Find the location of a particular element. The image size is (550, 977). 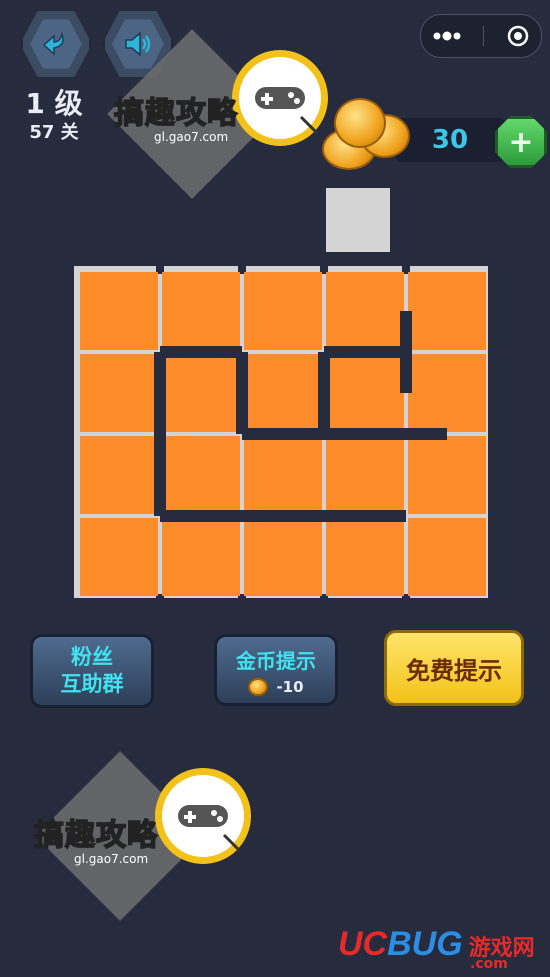

watermark-title: 搞趣攻略 is located at coordinates (95, 835).